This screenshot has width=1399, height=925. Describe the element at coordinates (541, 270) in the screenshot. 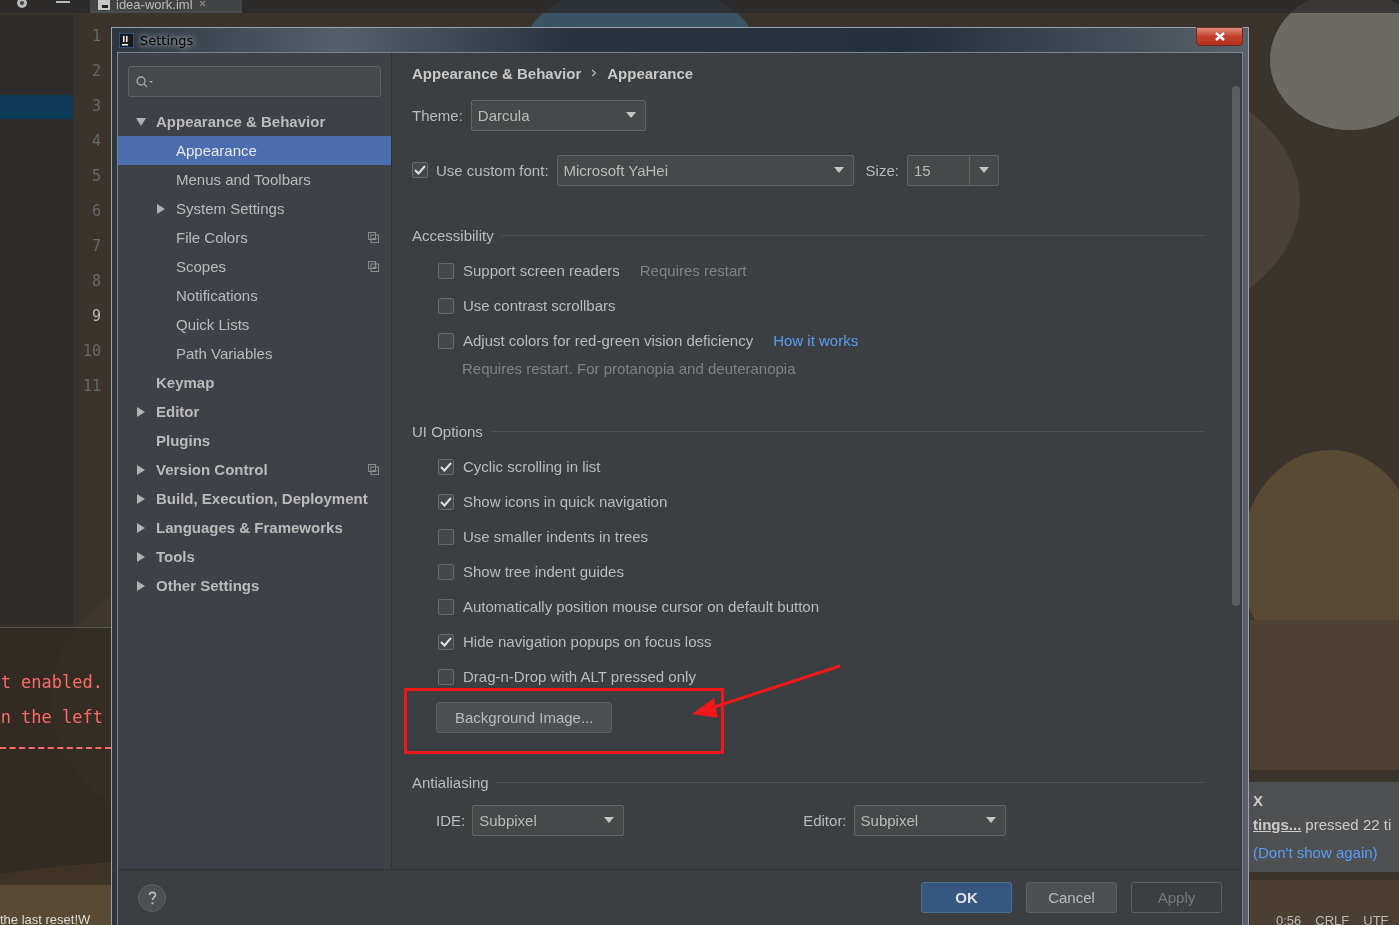

I see `checkbox-label: Support screen readers` at that location.